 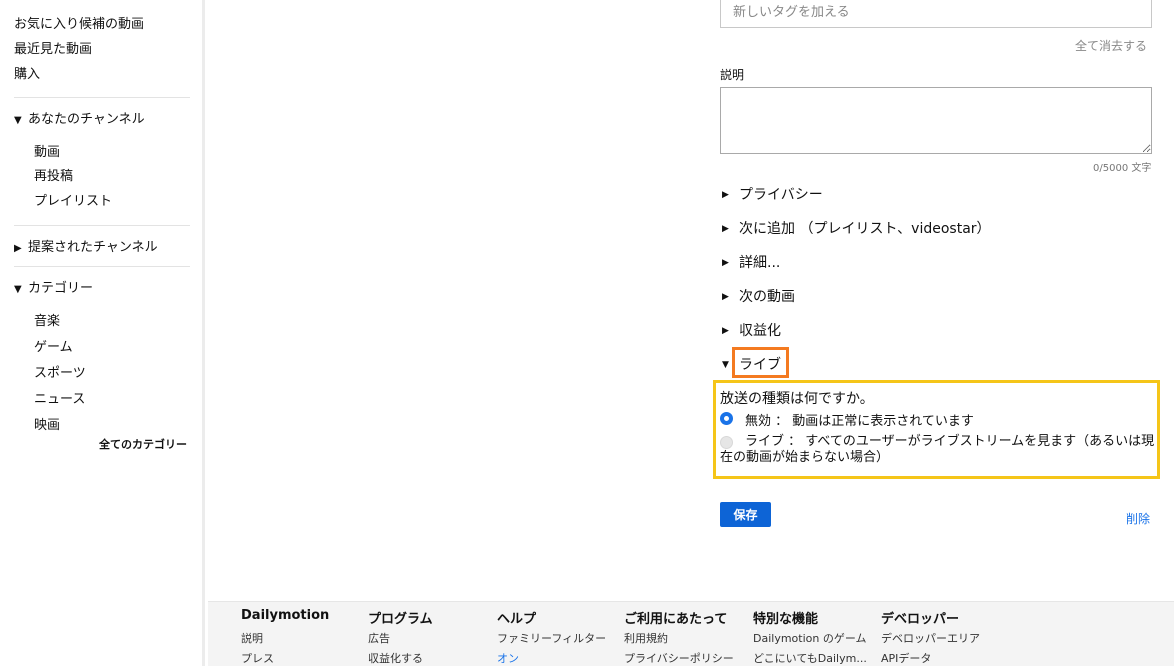 I want to click on char-count: 0/5000 文字, so click(x=1122, y=168).